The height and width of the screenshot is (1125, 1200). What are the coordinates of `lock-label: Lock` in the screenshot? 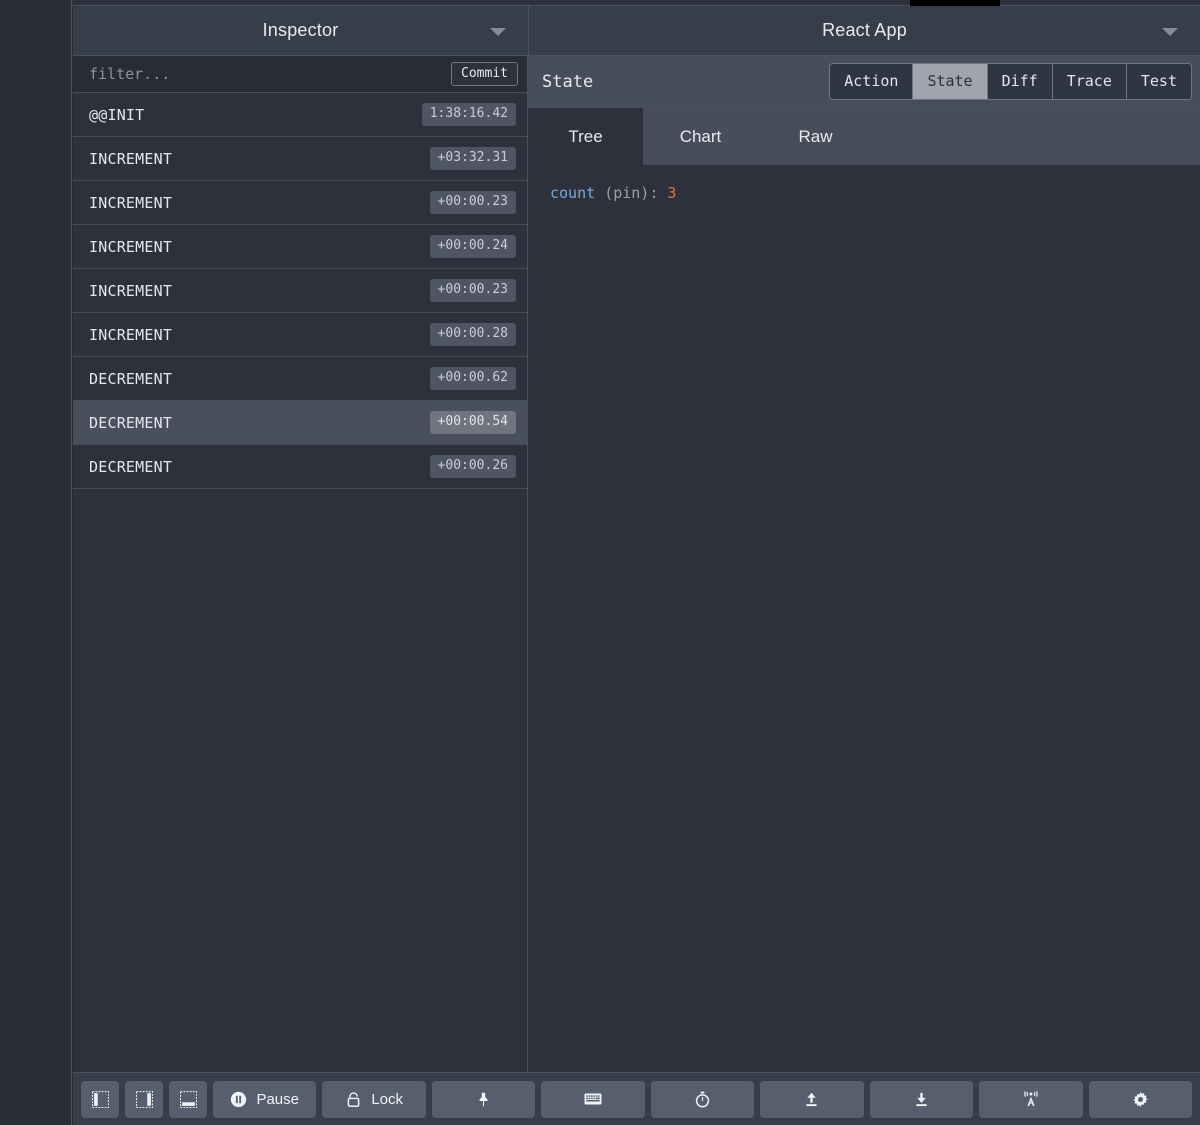 It's located at (387, 1099).